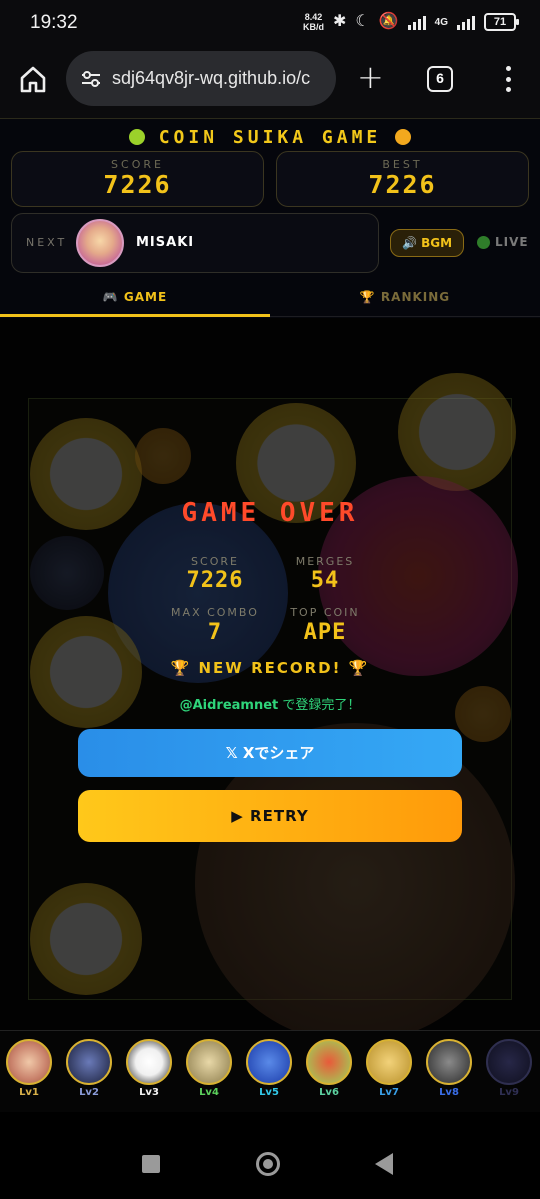 Image resolution: width=540 pixels, height=1199 pixels. What do you see at coordinates (229, 705) in the screenshot?
I see `registered-handle: @Aidreamnet` at bounding box center [229, 705].